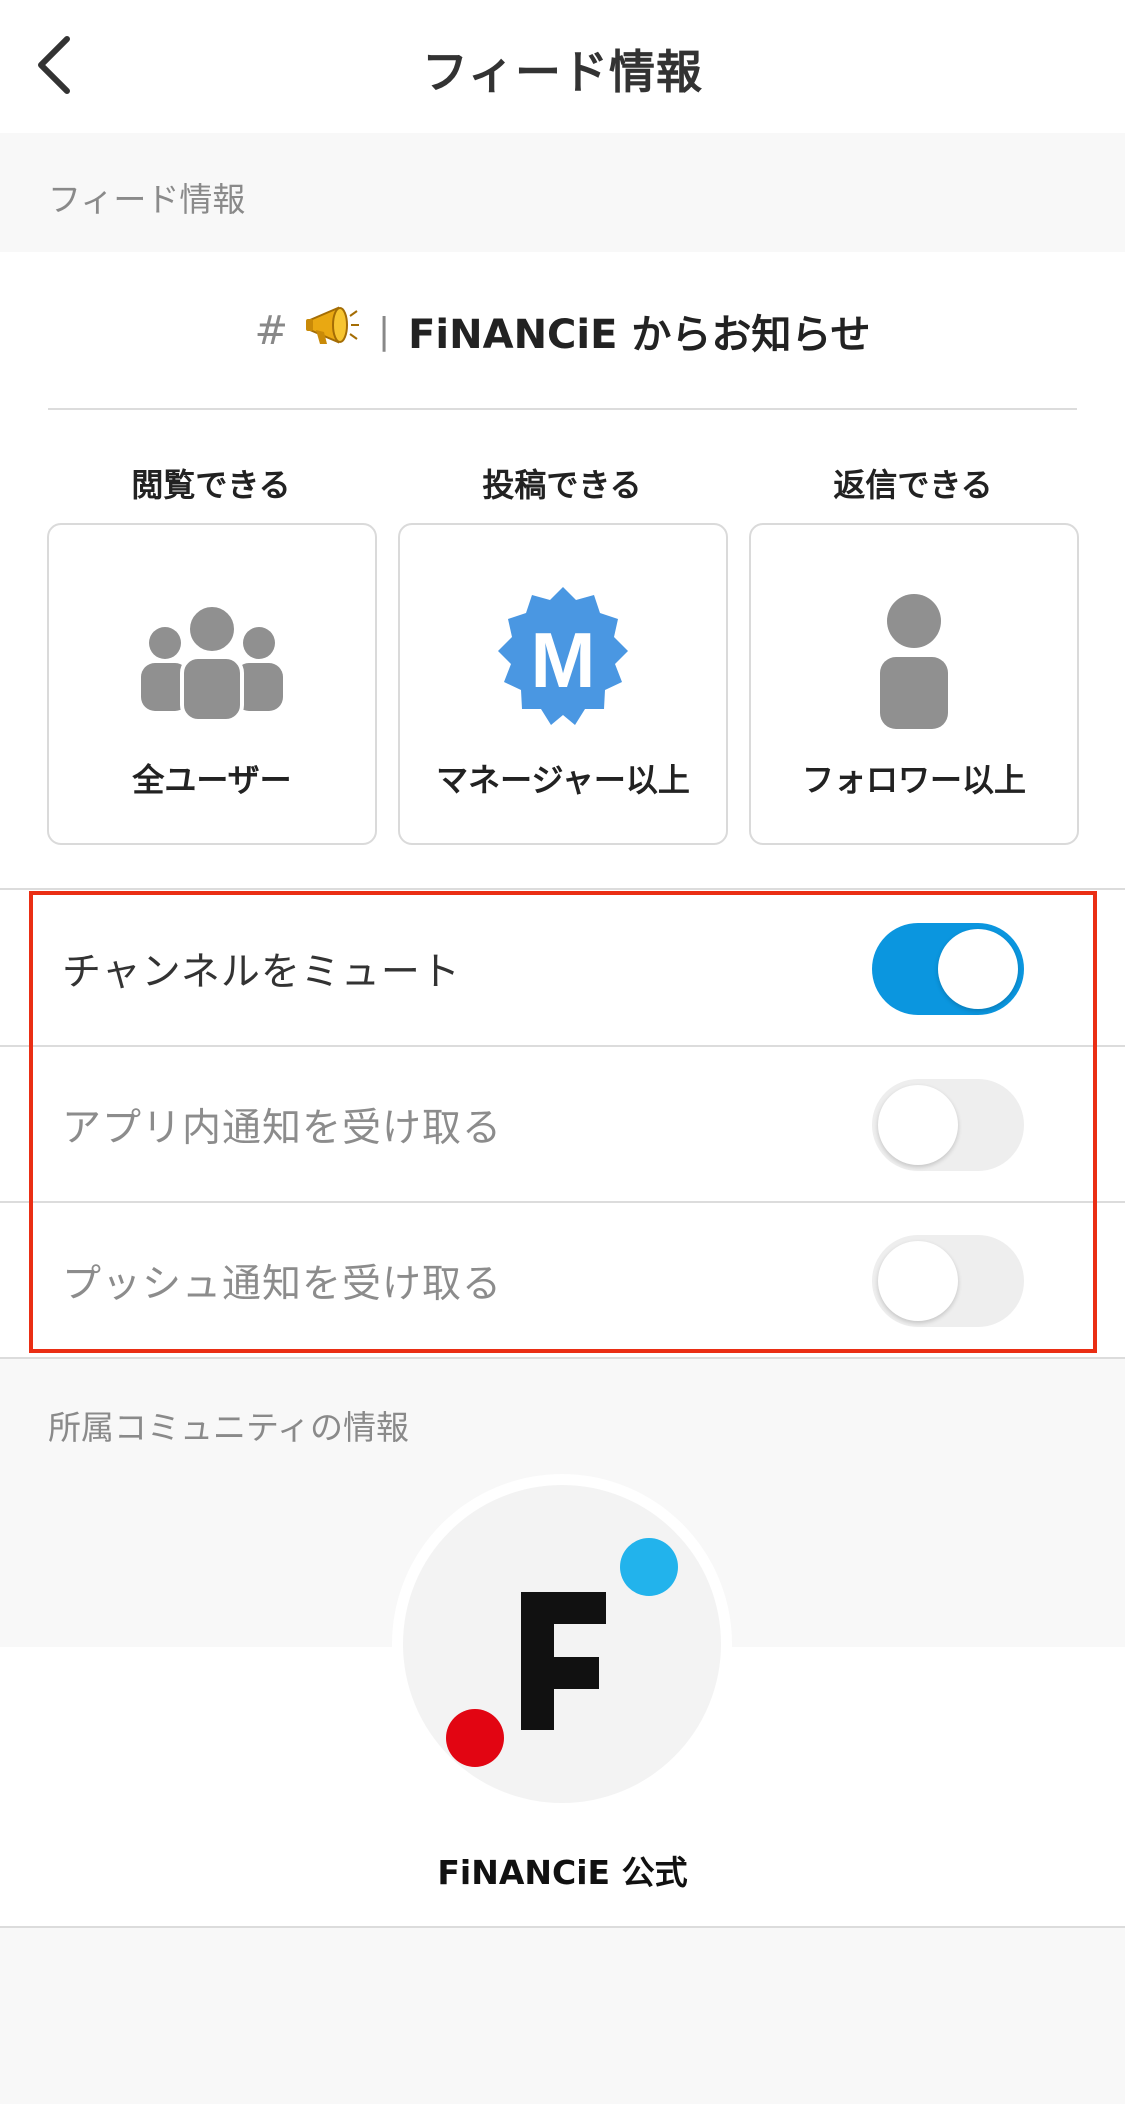 This screenshot has width=1125, height=2104. Describe the element at coordinates (562, 72) in the screenshot. I see `page-title: フィード情報` at that location.